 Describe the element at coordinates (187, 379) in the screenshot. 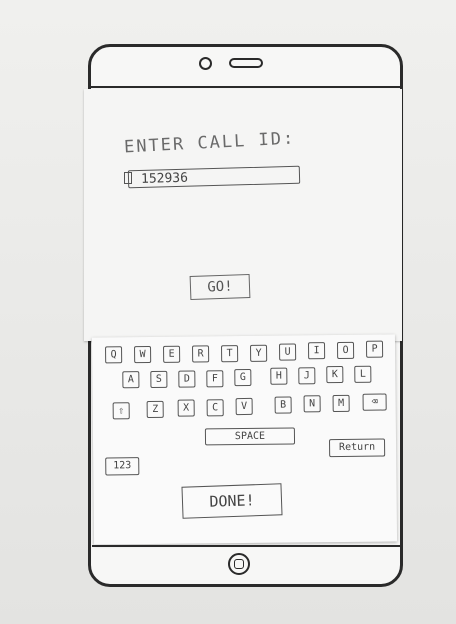

I see `key-d: D` at that location.